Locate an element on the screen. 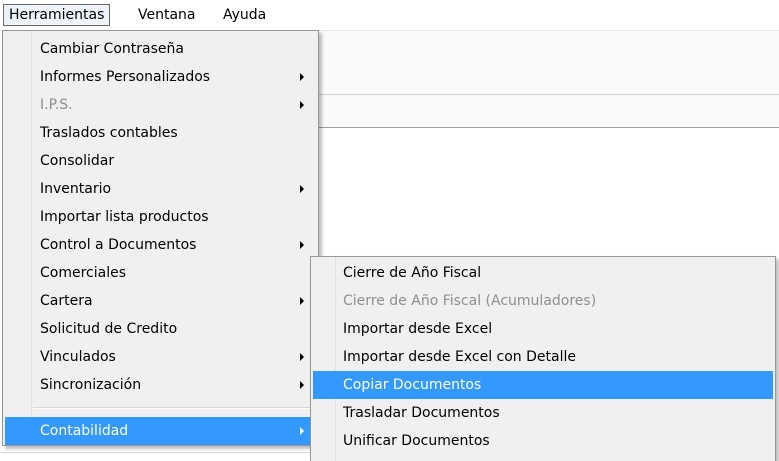 The width and height of the screenshot is (779, 461). menu-item-vinculados: Vinculados is located at coordinates (160, 357).